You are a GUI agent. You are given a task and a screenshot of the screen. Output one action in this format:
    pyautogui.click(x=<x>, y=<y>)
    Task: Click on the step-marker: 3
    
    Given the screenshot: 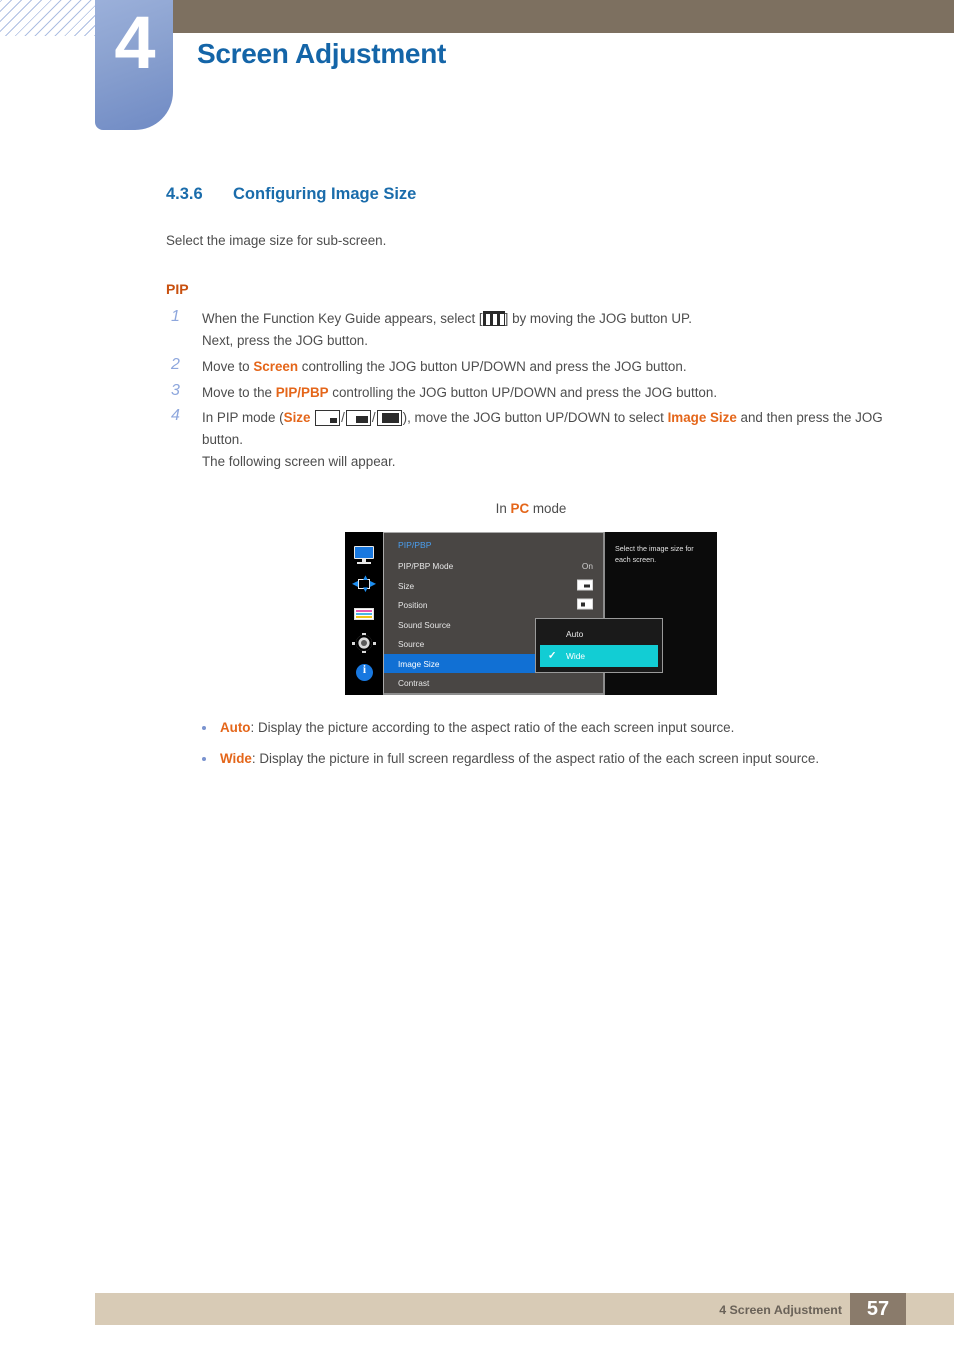 What is the action you would take?
    pyautogui.click(x=175, y=390)
    